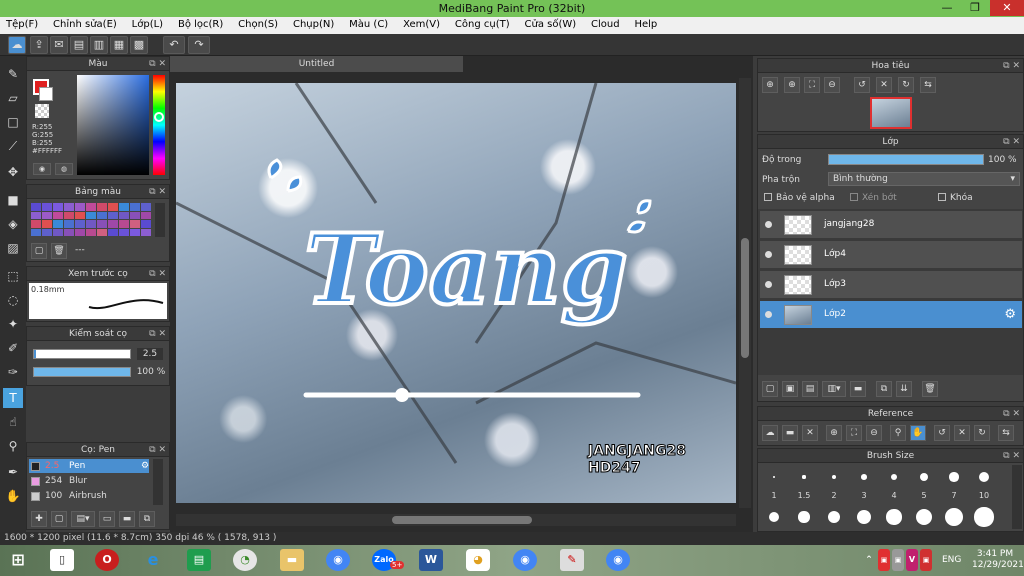  What do you see at coordinates (862, 85) in the screenshot?
I see `rotate-left-icon: ↺` at bounding box center [862, 85].